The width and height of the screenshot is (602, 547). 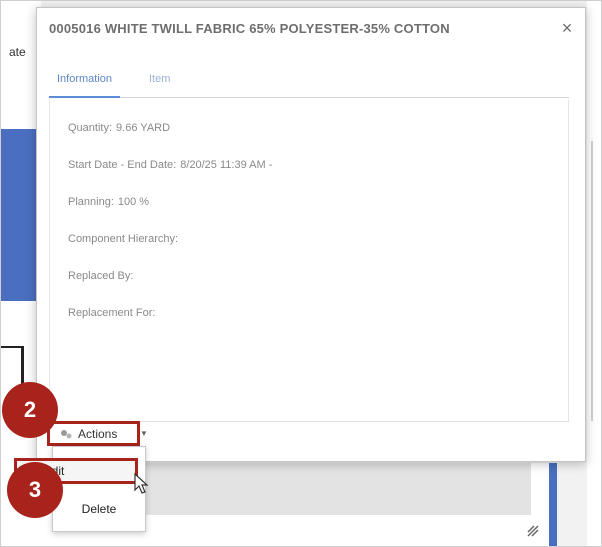 I want to click on field-quantity: Quantity: 9.66 YARD, so click(x=119, y=128).